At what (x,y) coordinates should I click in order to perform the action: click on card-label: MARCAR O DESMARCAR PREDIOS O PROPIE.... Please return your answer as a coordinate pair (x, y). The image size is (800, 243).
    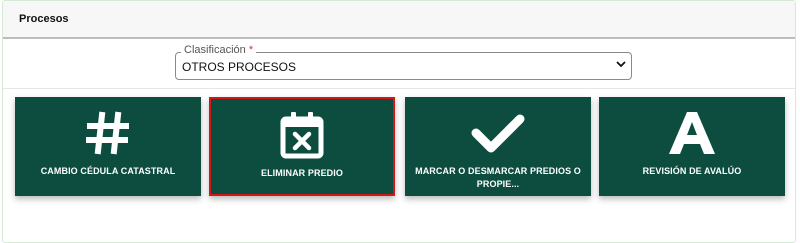
    Looking at the image, I should click on (498, 177).